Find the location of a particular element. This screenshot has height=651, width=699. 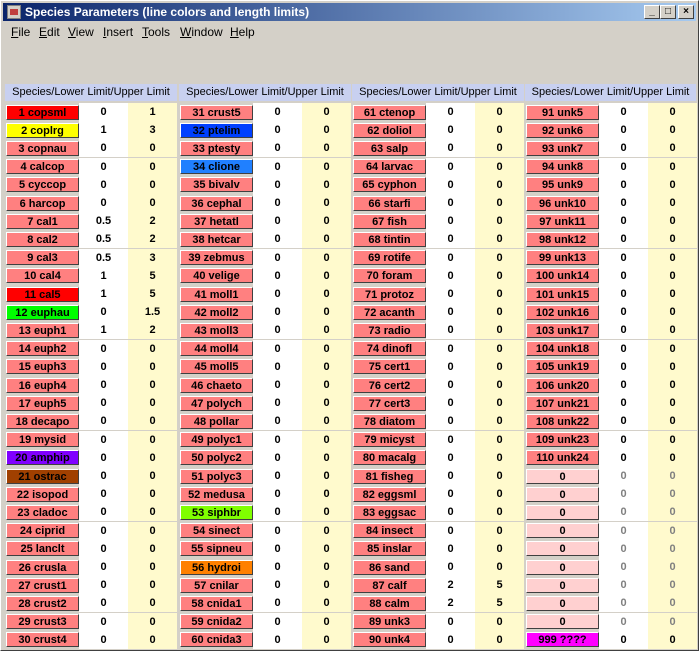

species-color-button: 45 moll5 is located at coordinates (216, 367).